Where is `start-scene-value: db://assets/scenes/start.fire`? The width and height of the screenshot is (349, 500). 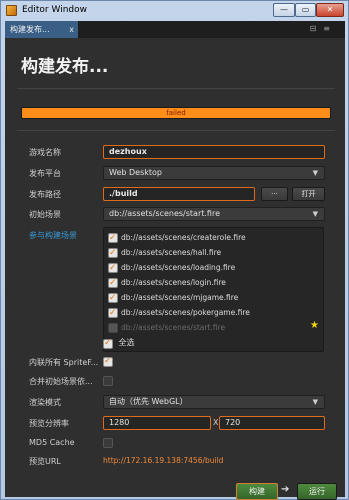
start-scene-value: db://assets/scenes/start.fire is located at coordinates (164, 213).